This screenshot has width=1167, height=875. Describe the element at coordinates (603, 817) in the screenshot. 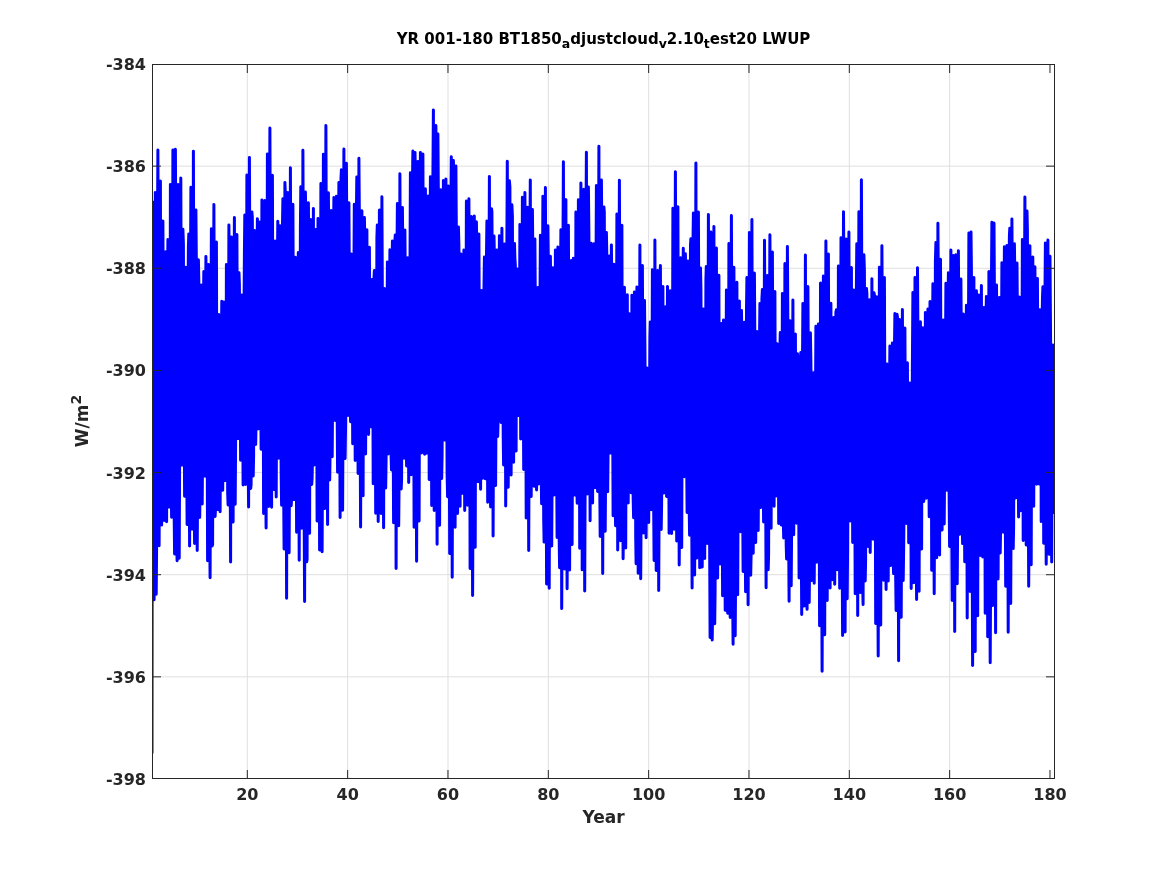

I see `x-axis-label: Year` at that location.